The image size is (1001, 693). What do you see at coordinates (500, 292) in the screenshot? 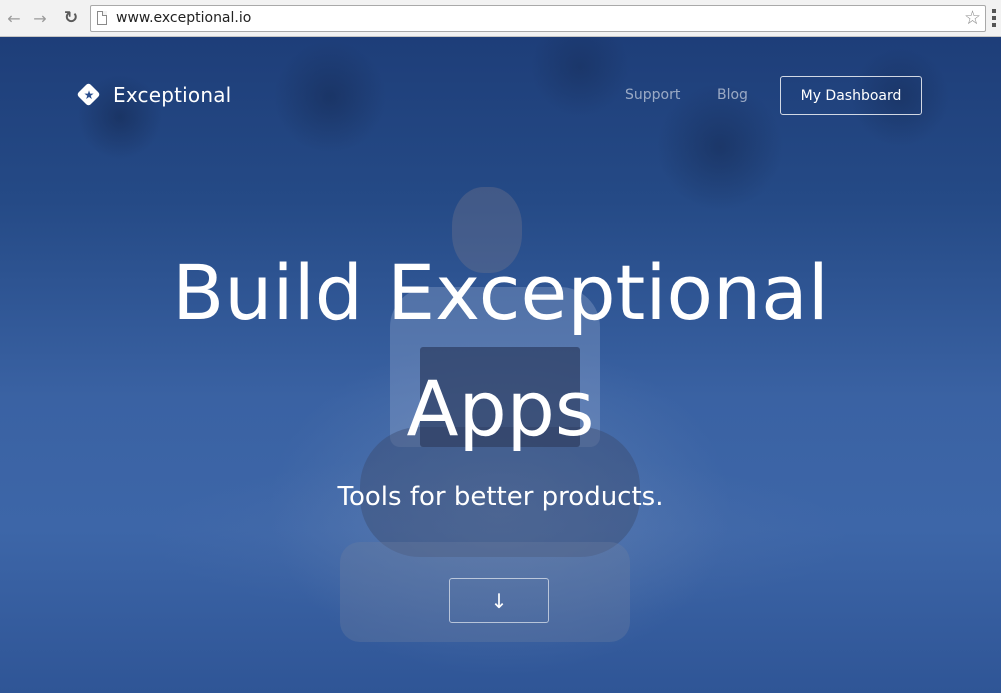
I see `hero-title-line1: Build Exceptional` at bounding box center [500, 292].